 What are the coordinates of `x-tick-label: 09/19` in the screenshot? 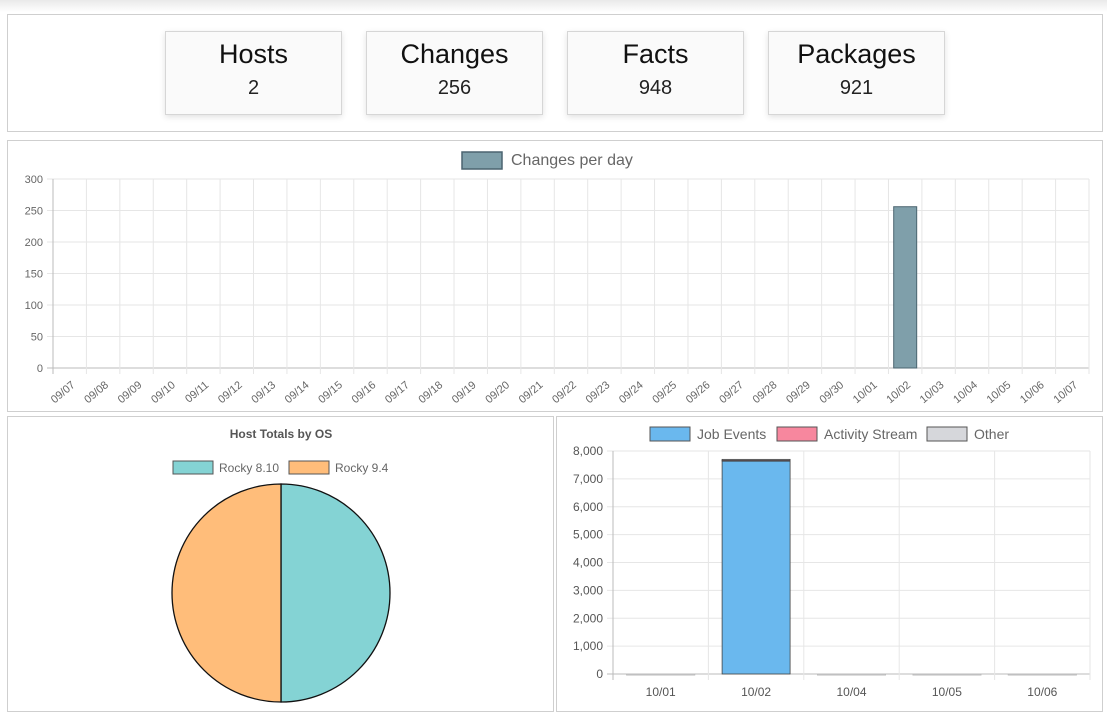 It's located at (464, 392).